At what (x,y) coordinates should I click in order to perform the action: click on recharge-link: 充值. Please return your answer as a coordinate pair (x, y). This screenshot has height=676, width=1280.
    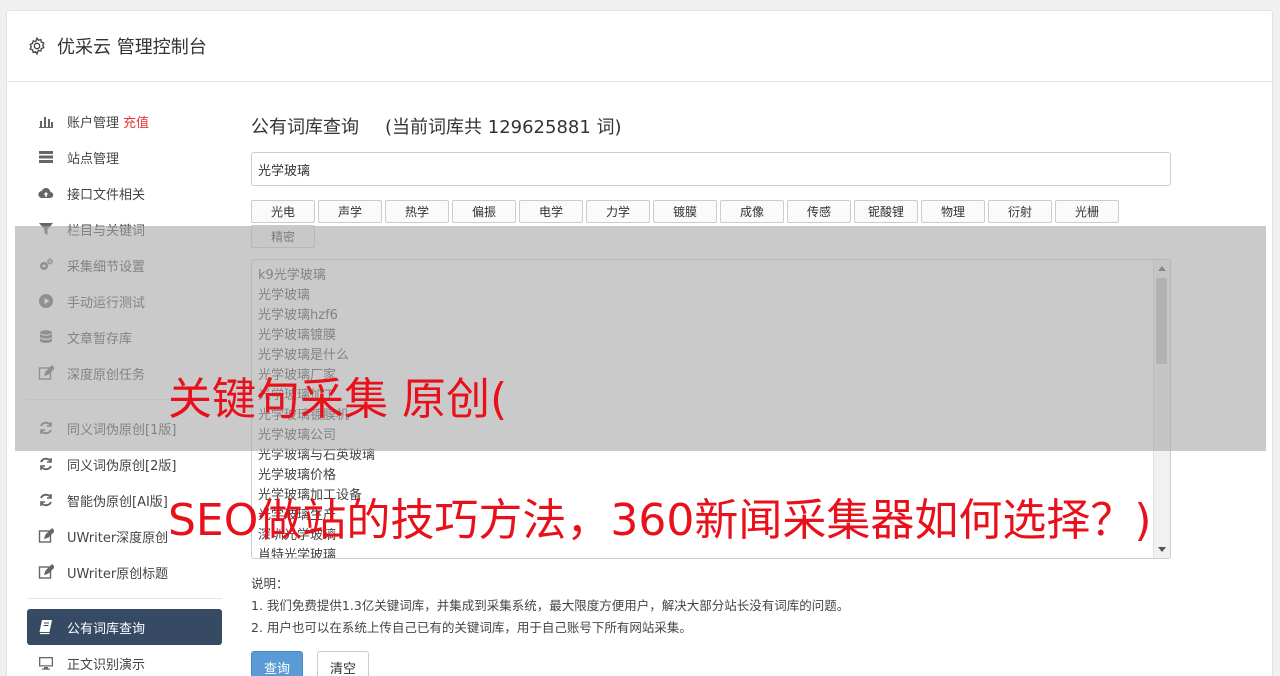
    Looking at the image, I should click on (136, 121).